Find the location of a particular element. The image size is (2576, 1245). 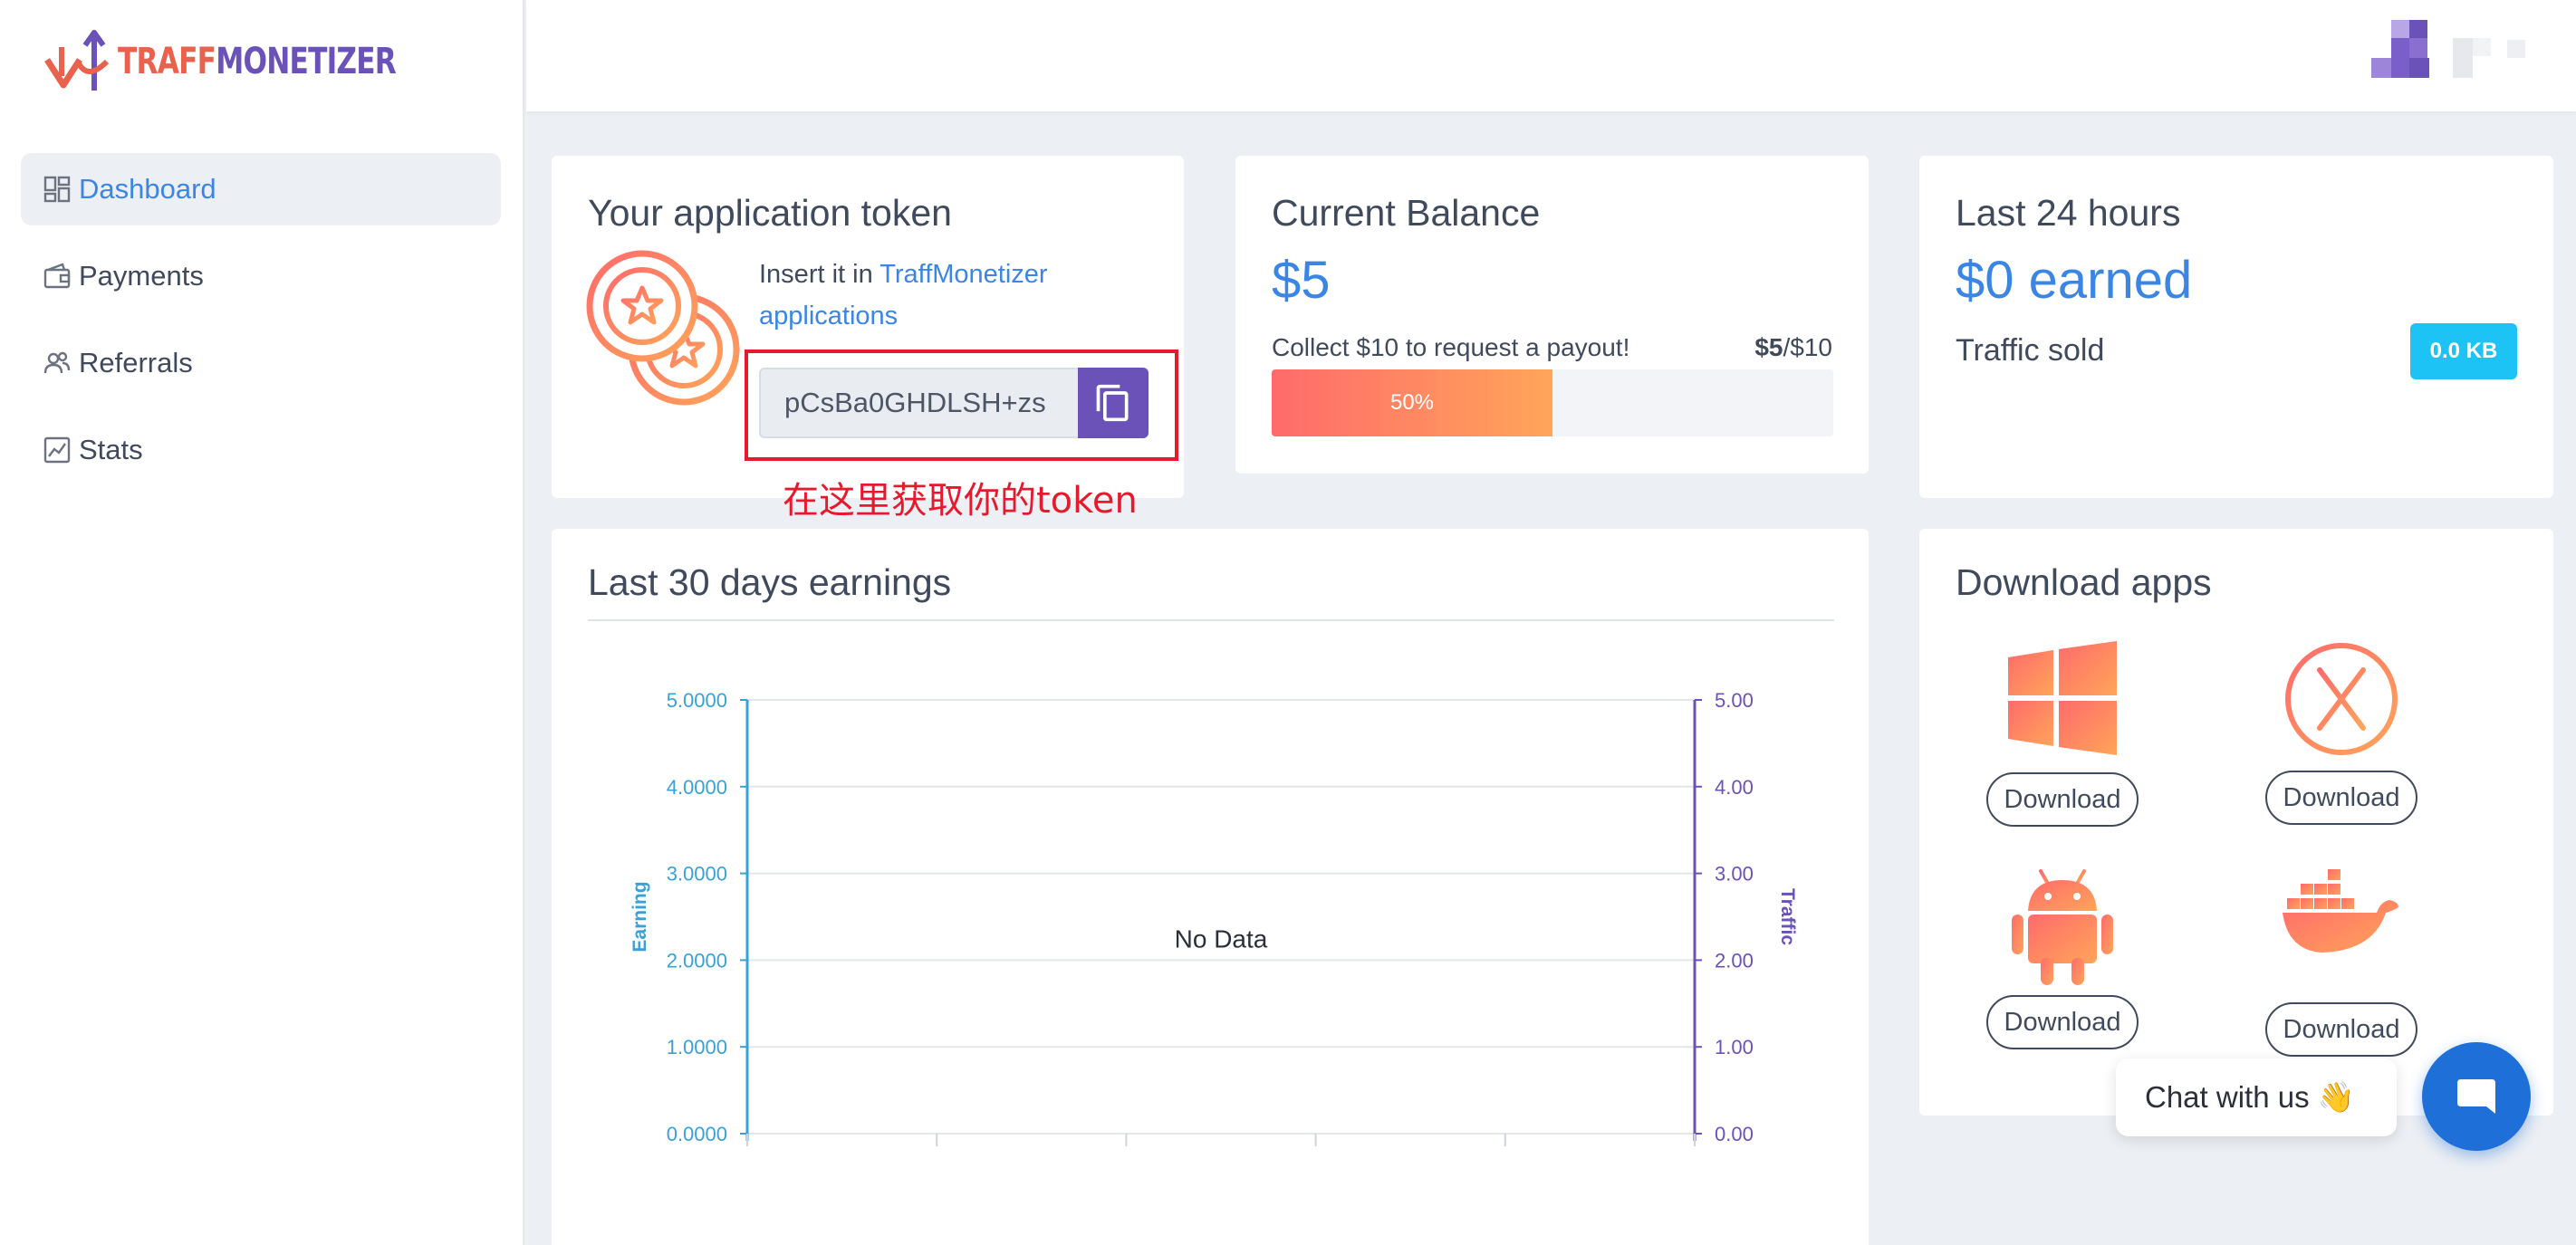

annotation-note: 在这里获取你的token is located at coordinates (960, 501).